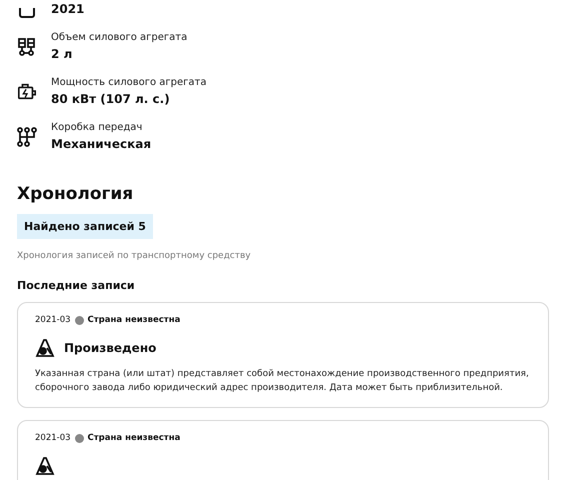 Image resolution: width=566 pixels, height=480 pixels. Describe the element at coordinates (111, 99) in the screenshot. I see `spec-value: 80 кВт (107 л. с.)` at that location.